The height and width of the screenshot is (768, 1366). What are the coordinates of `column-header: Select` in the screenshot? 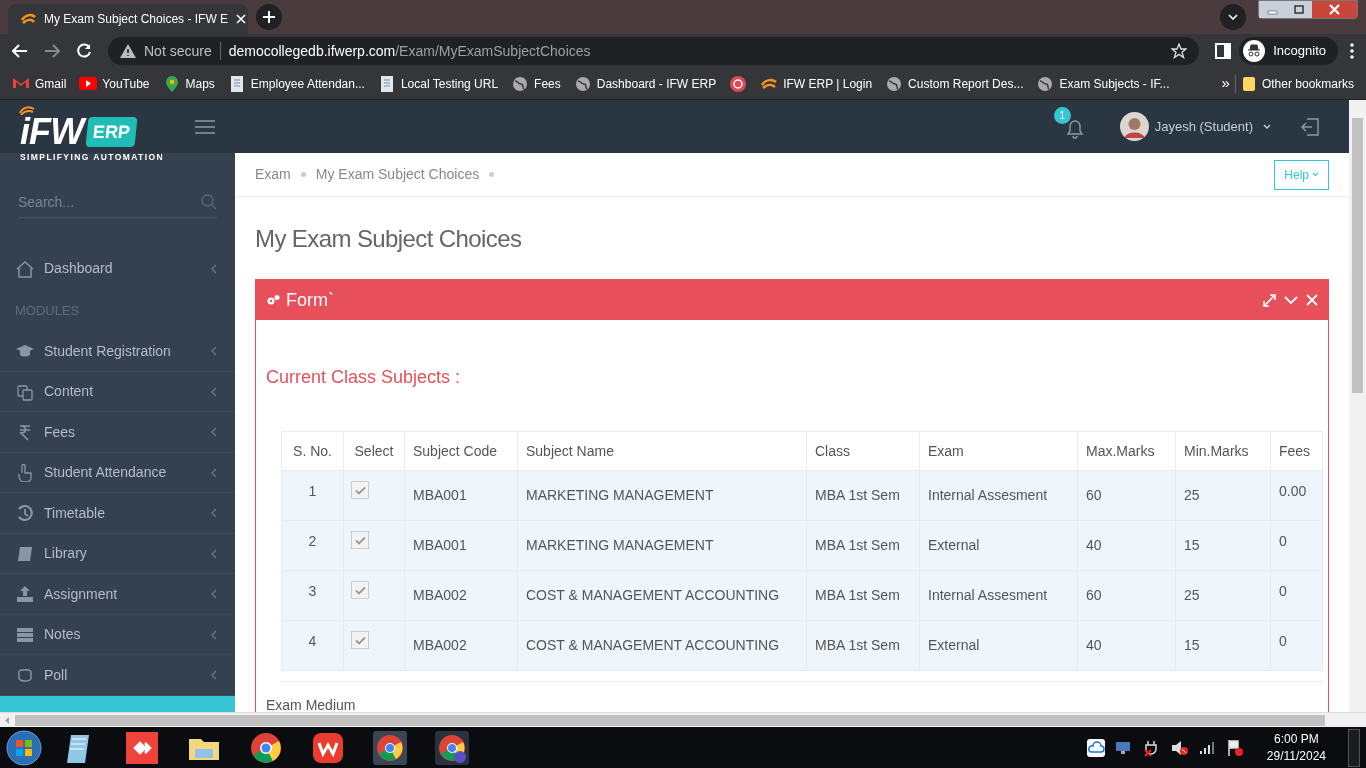 It's located at (374, 451).